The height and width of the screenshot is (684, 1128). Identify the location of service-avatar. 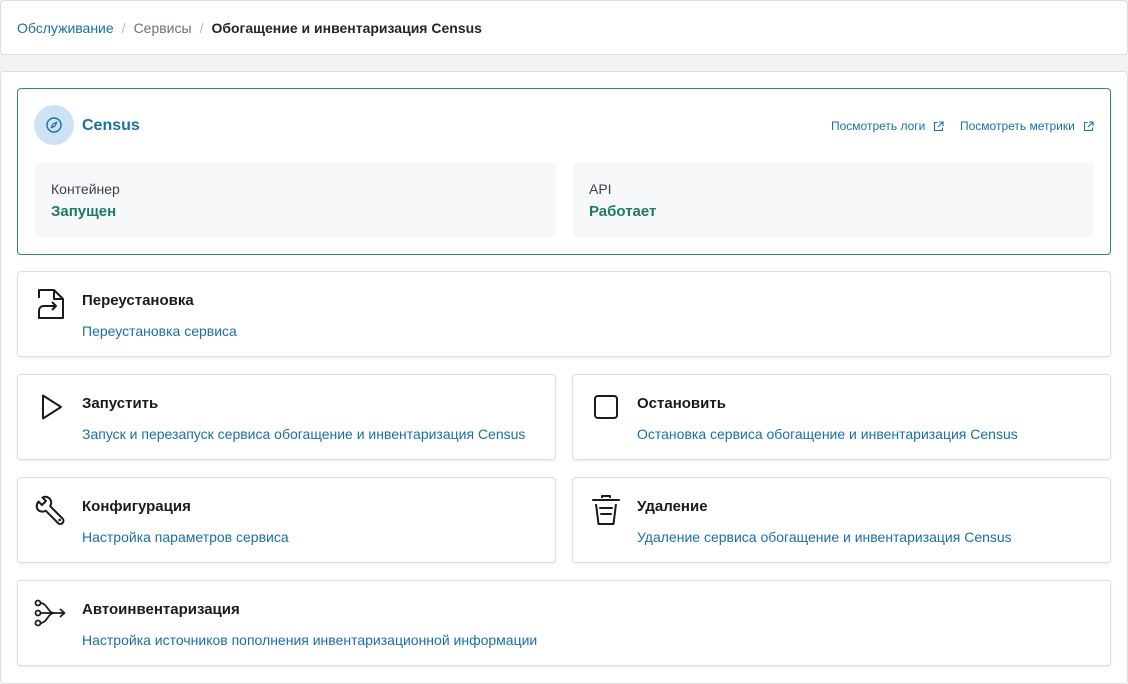
(54, 125).